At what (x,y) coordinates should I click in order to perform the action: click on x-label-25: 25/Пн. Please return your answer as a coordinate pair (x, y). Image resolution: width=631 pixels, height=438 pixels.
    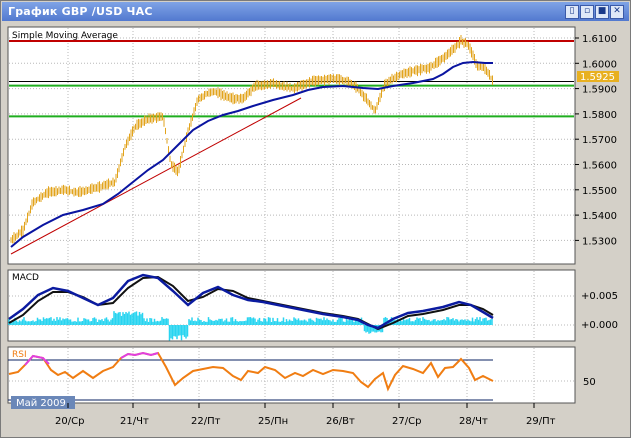
    Looking at the image, I should click on (273, 421).